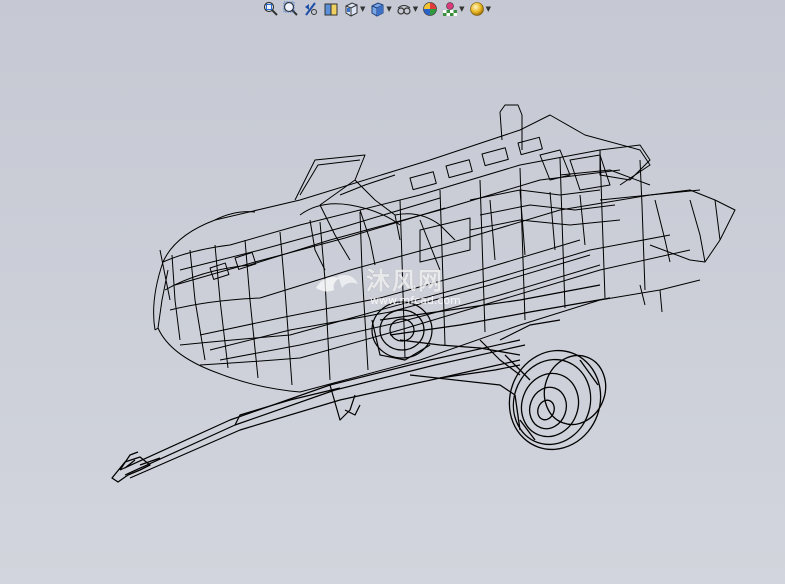  What do you see at coordinates (647, 228) in the screenshot?
I see `stern-engine` at bounding box center [647, 228].